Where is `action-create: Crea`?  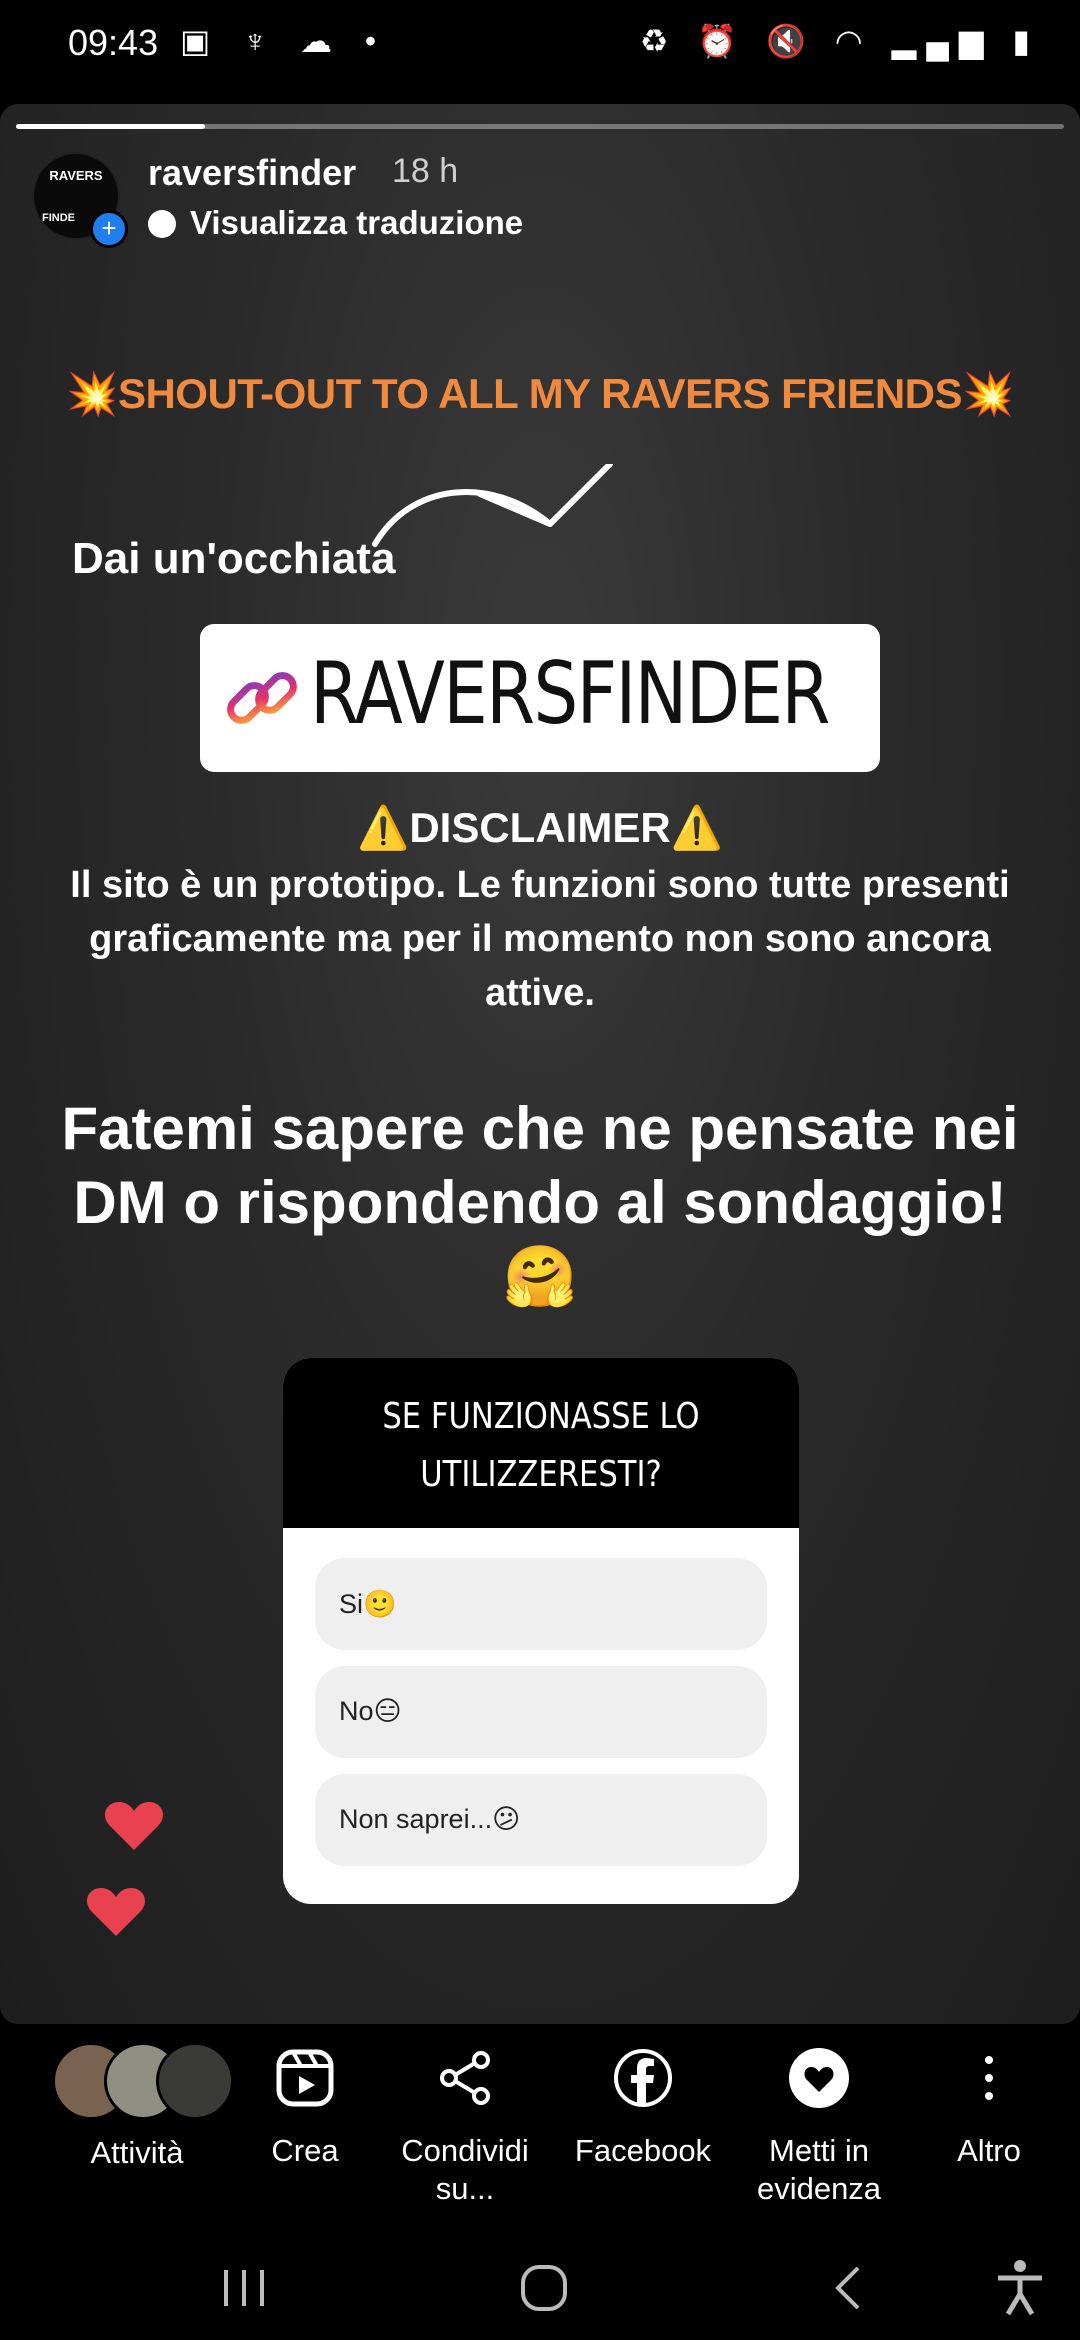
action-create: Crea is located at coordinates (305, 2097).